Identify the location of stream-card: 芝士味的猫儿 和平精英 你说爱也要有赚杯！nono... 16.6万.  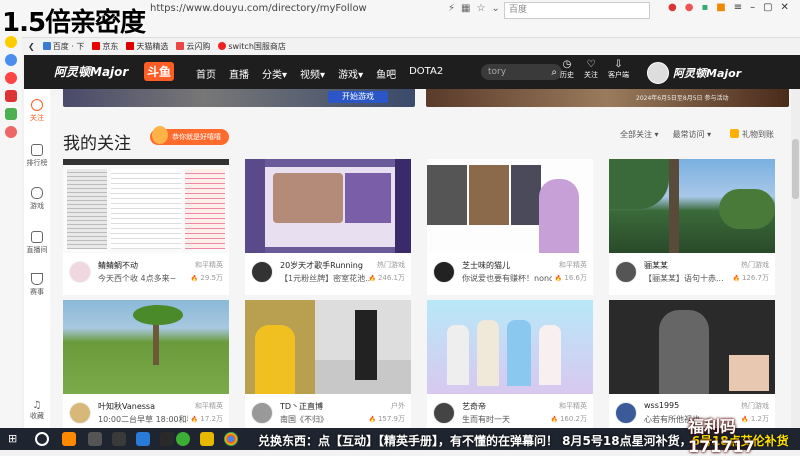
(510, 227).